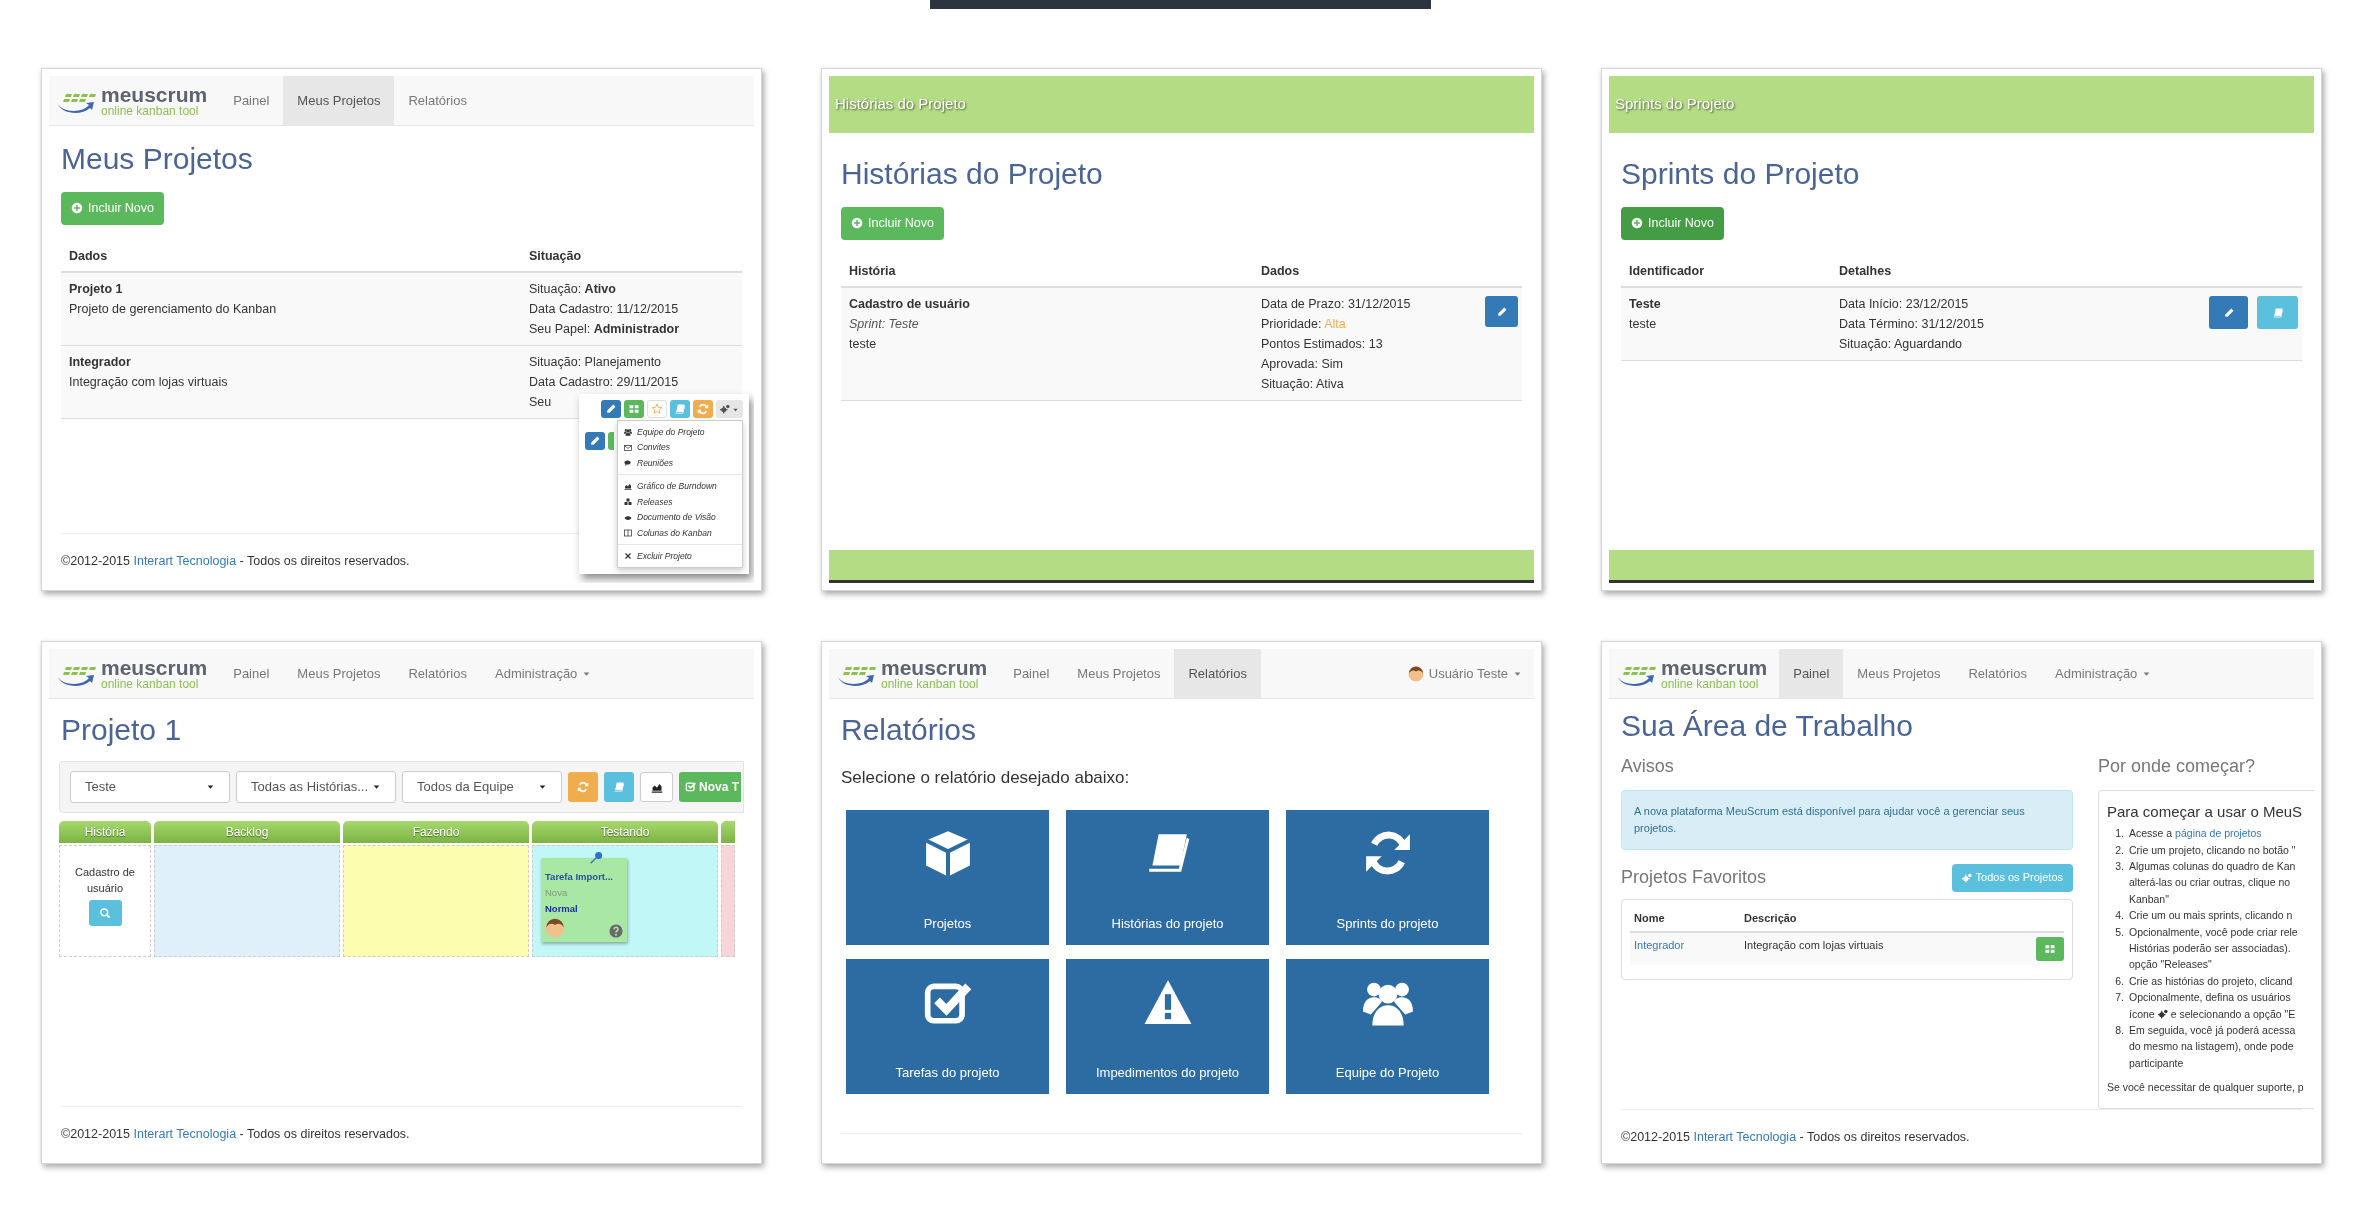  Describe the element at coordinates (628, 486) in the screenshot. I see `chart-icon` at that location.